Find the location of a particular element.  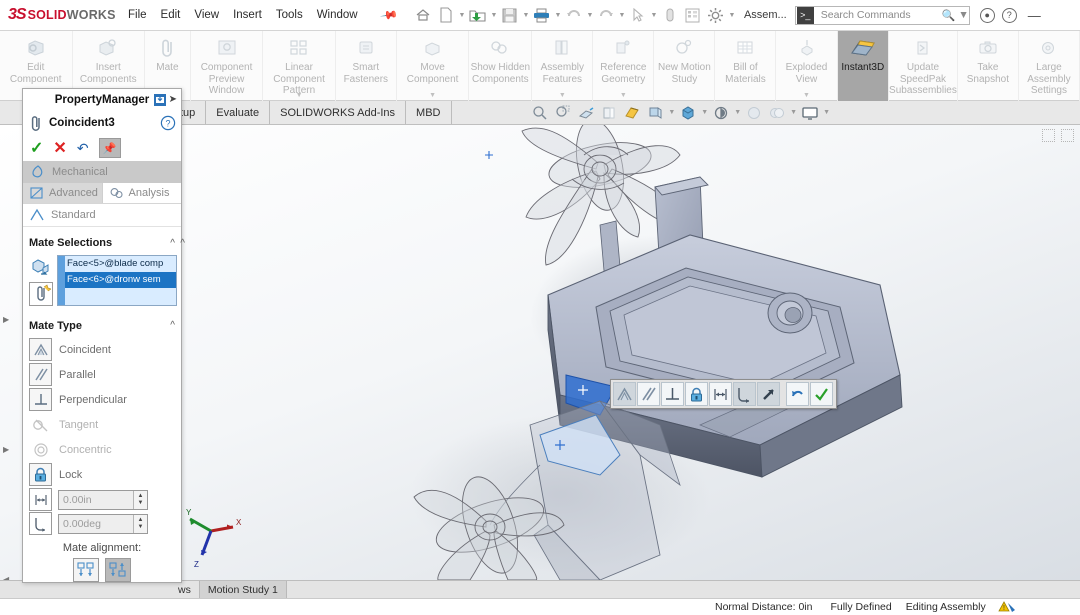

left-edge-strip: ▶ ▶ ◀ is located at coordinates (6, 354).